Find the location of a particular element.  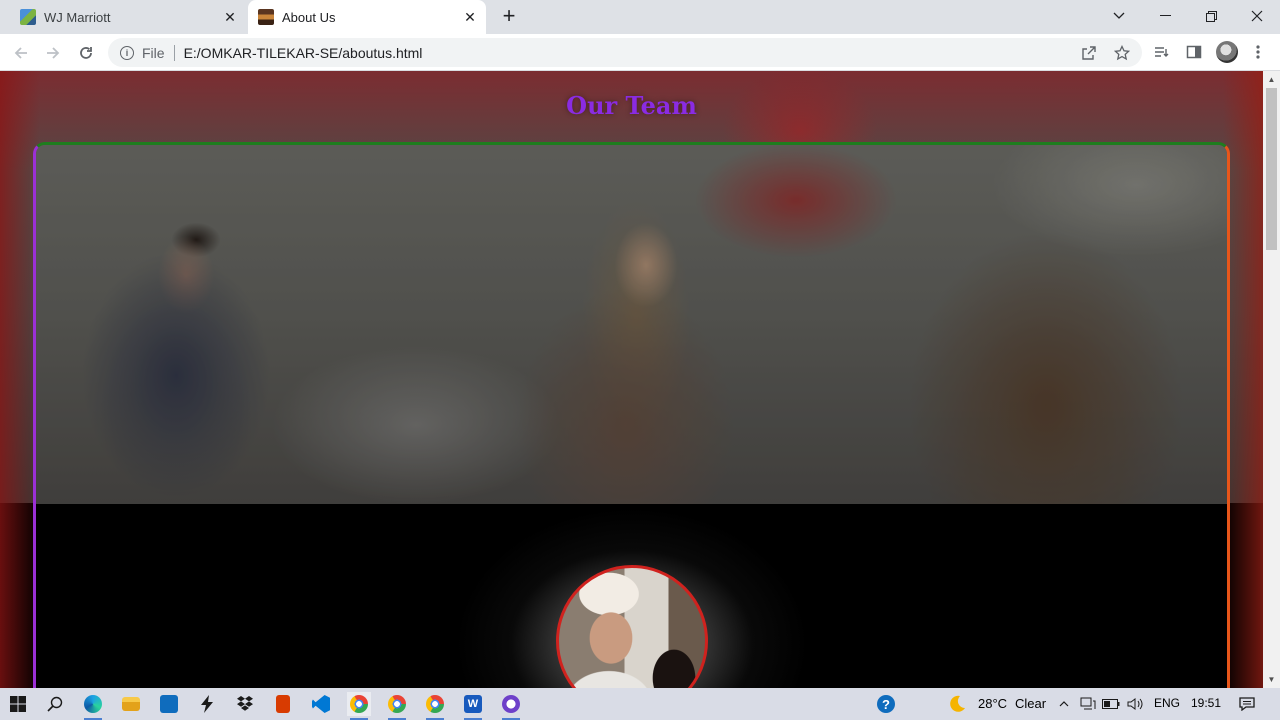

info-icon: i is located at coordinates (127, 52).